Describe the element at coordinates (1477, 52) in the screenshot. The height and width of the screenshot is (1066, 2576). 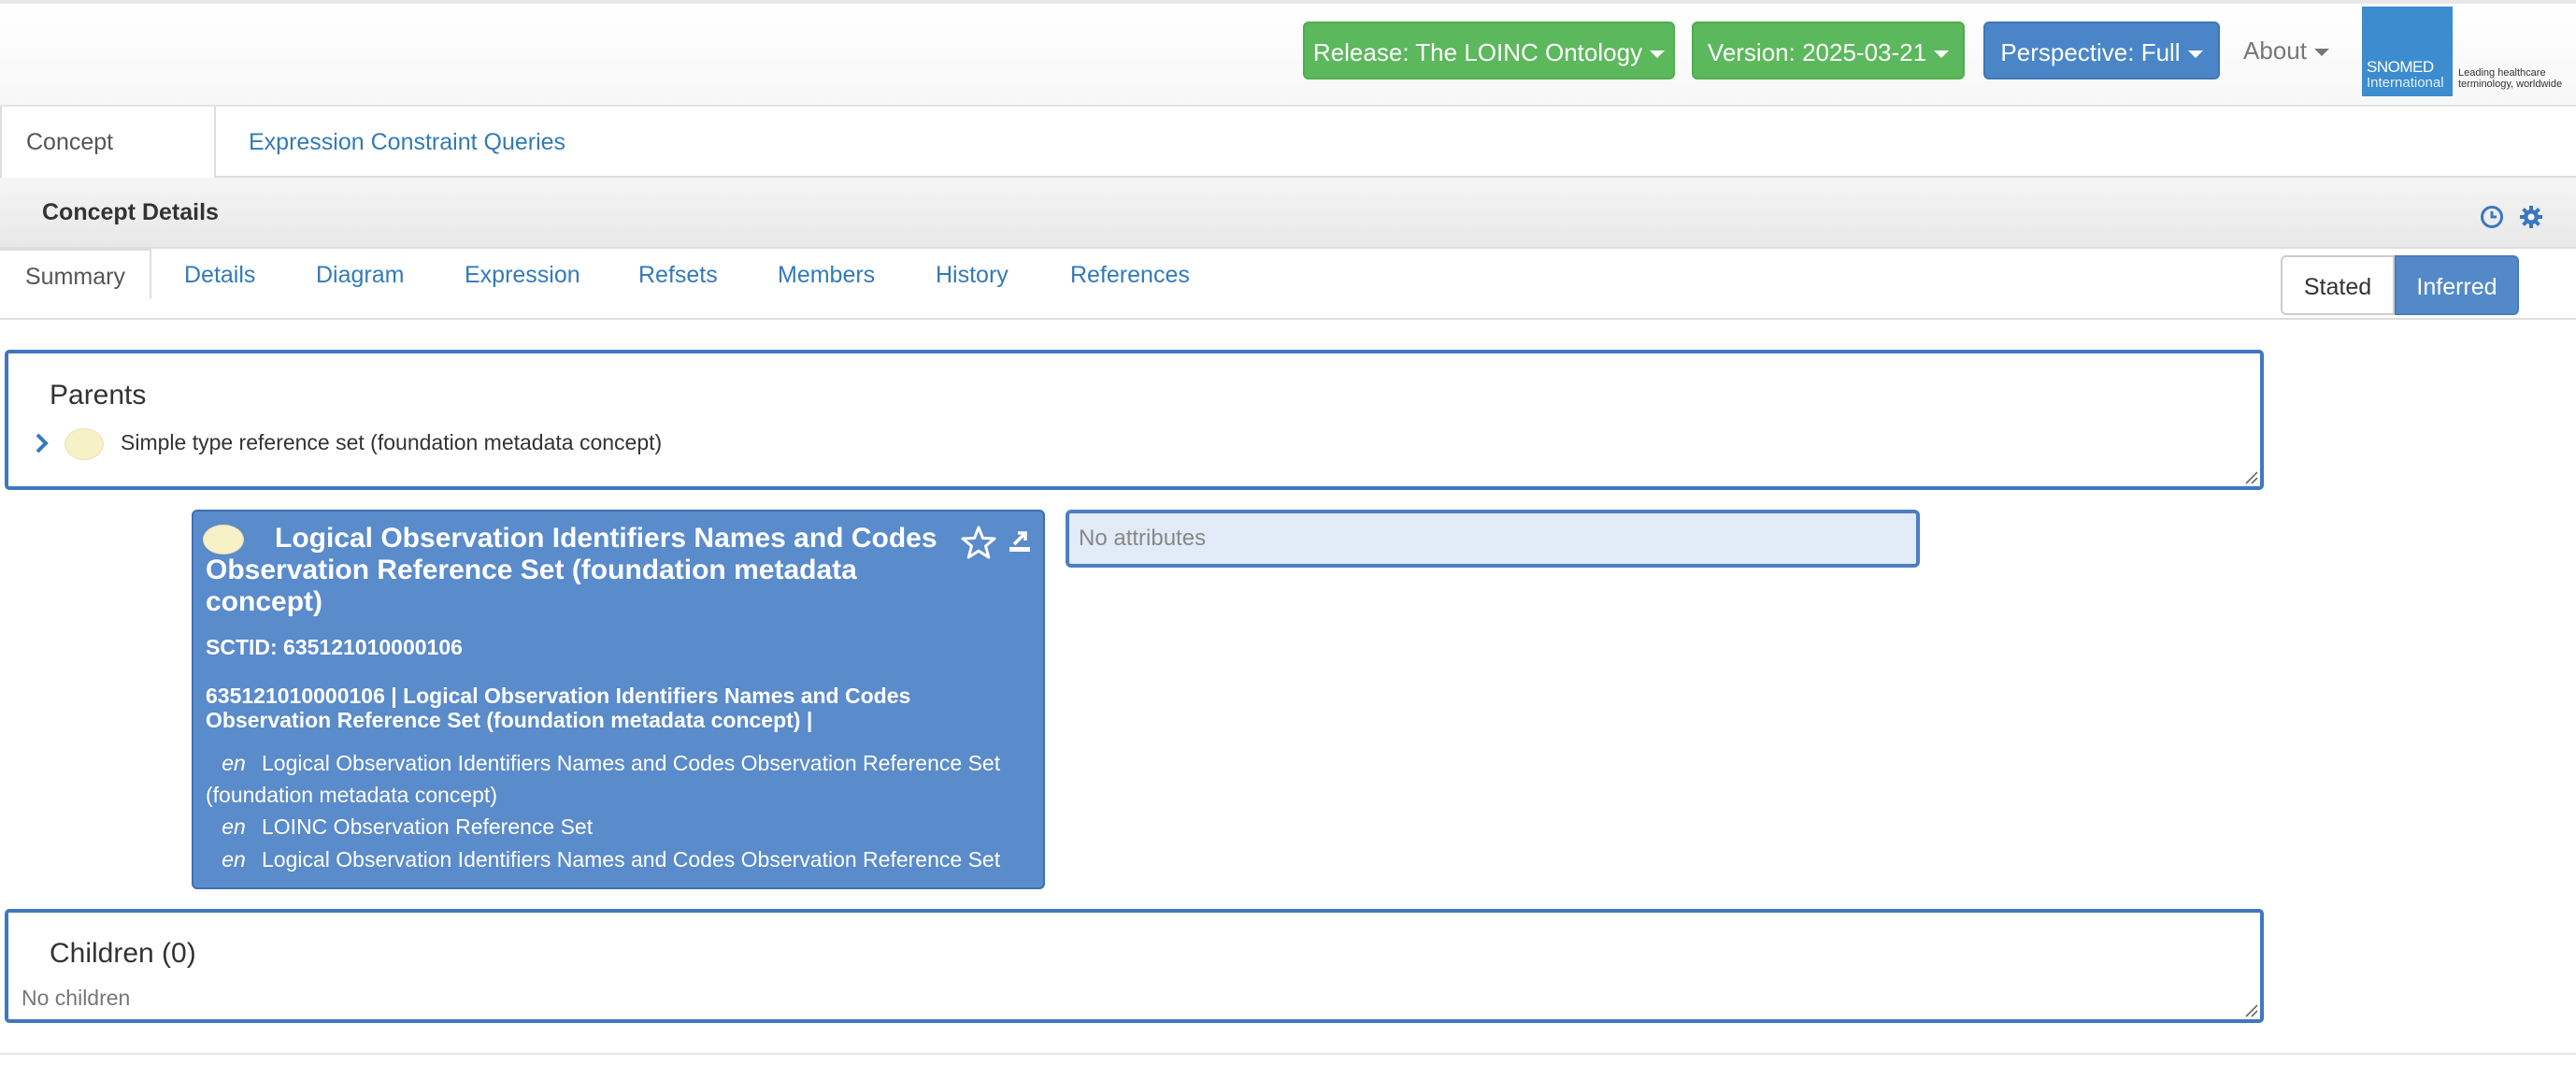
I see `release-label: Release: The LOINC Ontology` at that location.